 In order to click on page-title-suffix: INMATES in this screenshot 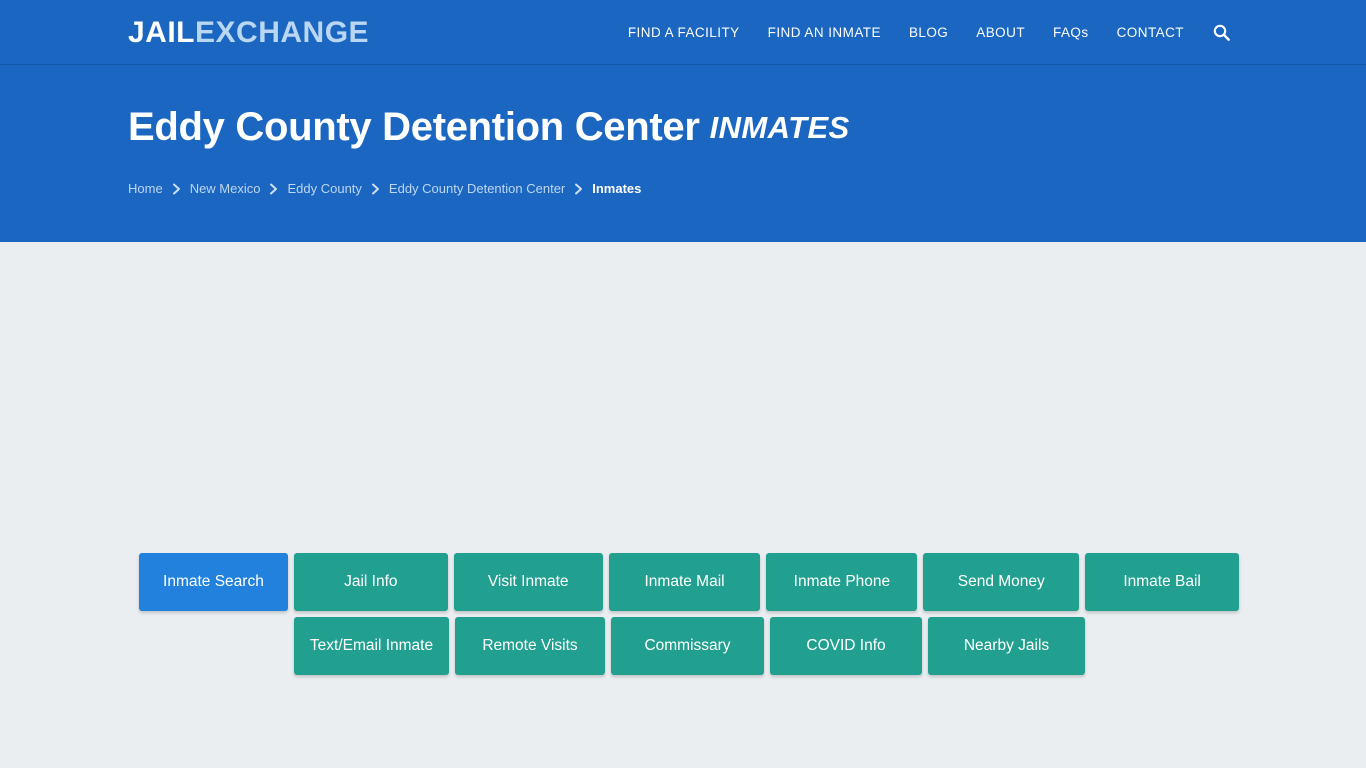, I will do `click(779, 127)`.